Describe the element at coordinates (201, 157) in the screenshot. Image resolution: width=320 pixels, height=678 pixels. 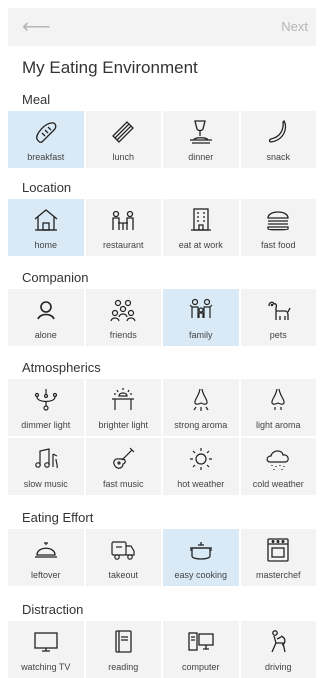
I see `option-label: dinner` at that location.